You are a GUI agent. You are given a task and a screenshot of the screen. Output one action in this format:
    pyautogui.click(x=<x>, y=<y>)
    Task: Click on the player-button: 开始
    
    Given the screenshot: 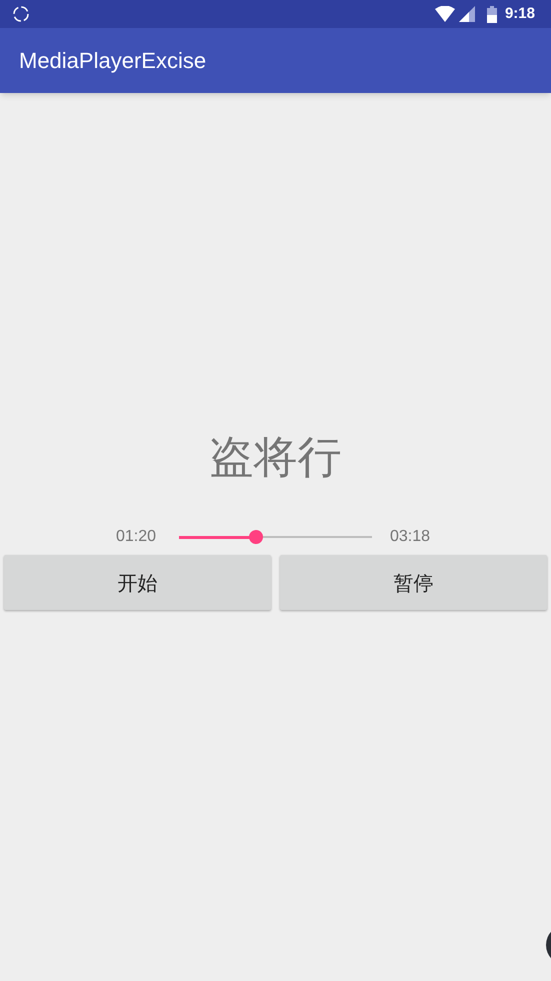 What is the action you would take?
    pyautogui.click(x=137, y=582)
    